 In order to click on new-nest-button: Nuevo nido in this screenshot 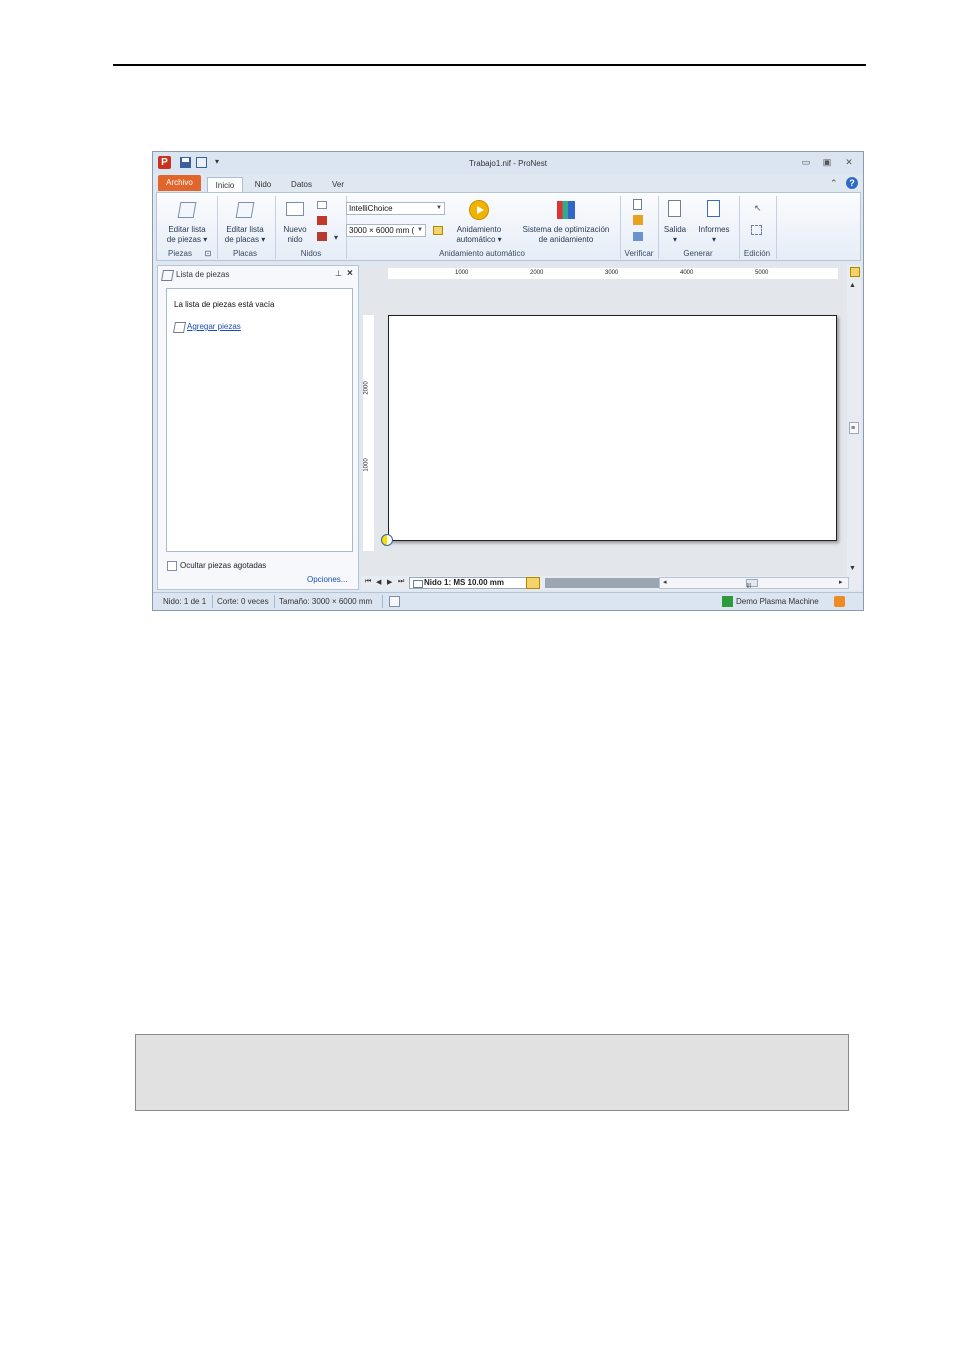, I will do `click(295, 235)`.